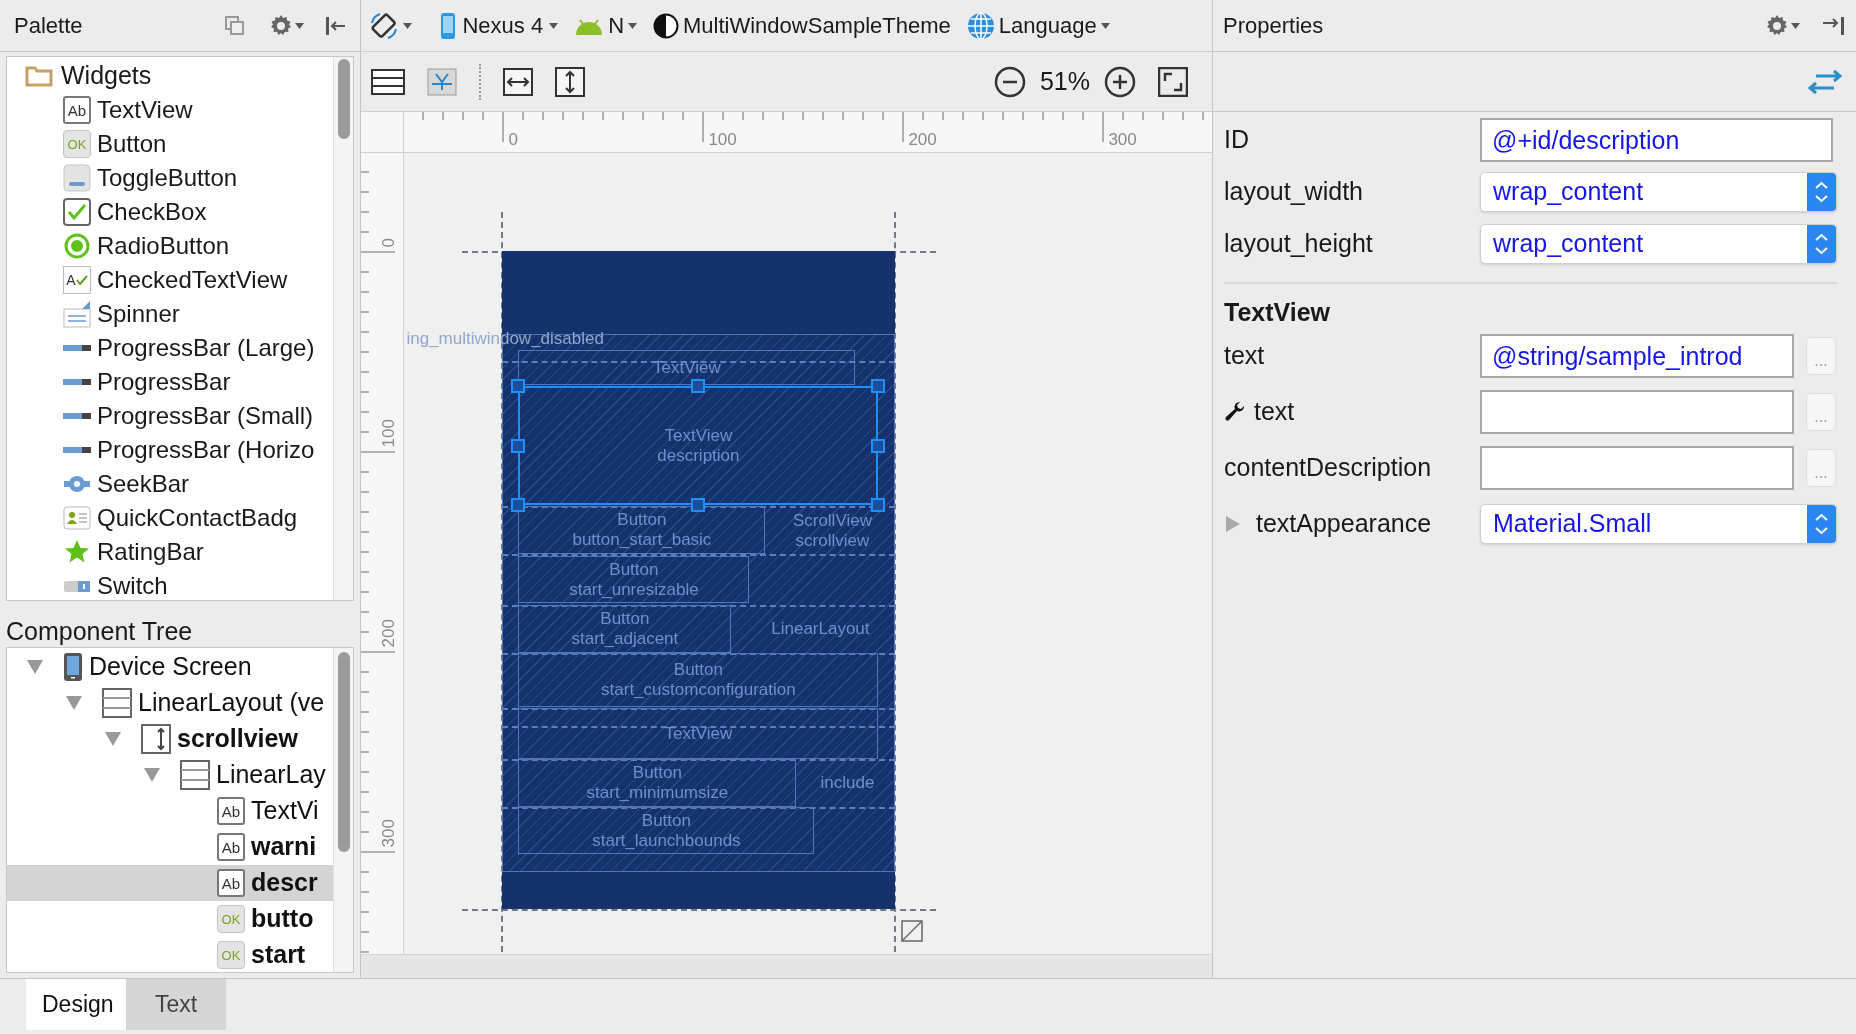 This screenshot has width=1856, height=1034. I want to click on tree-label: start, so click(278, 955).